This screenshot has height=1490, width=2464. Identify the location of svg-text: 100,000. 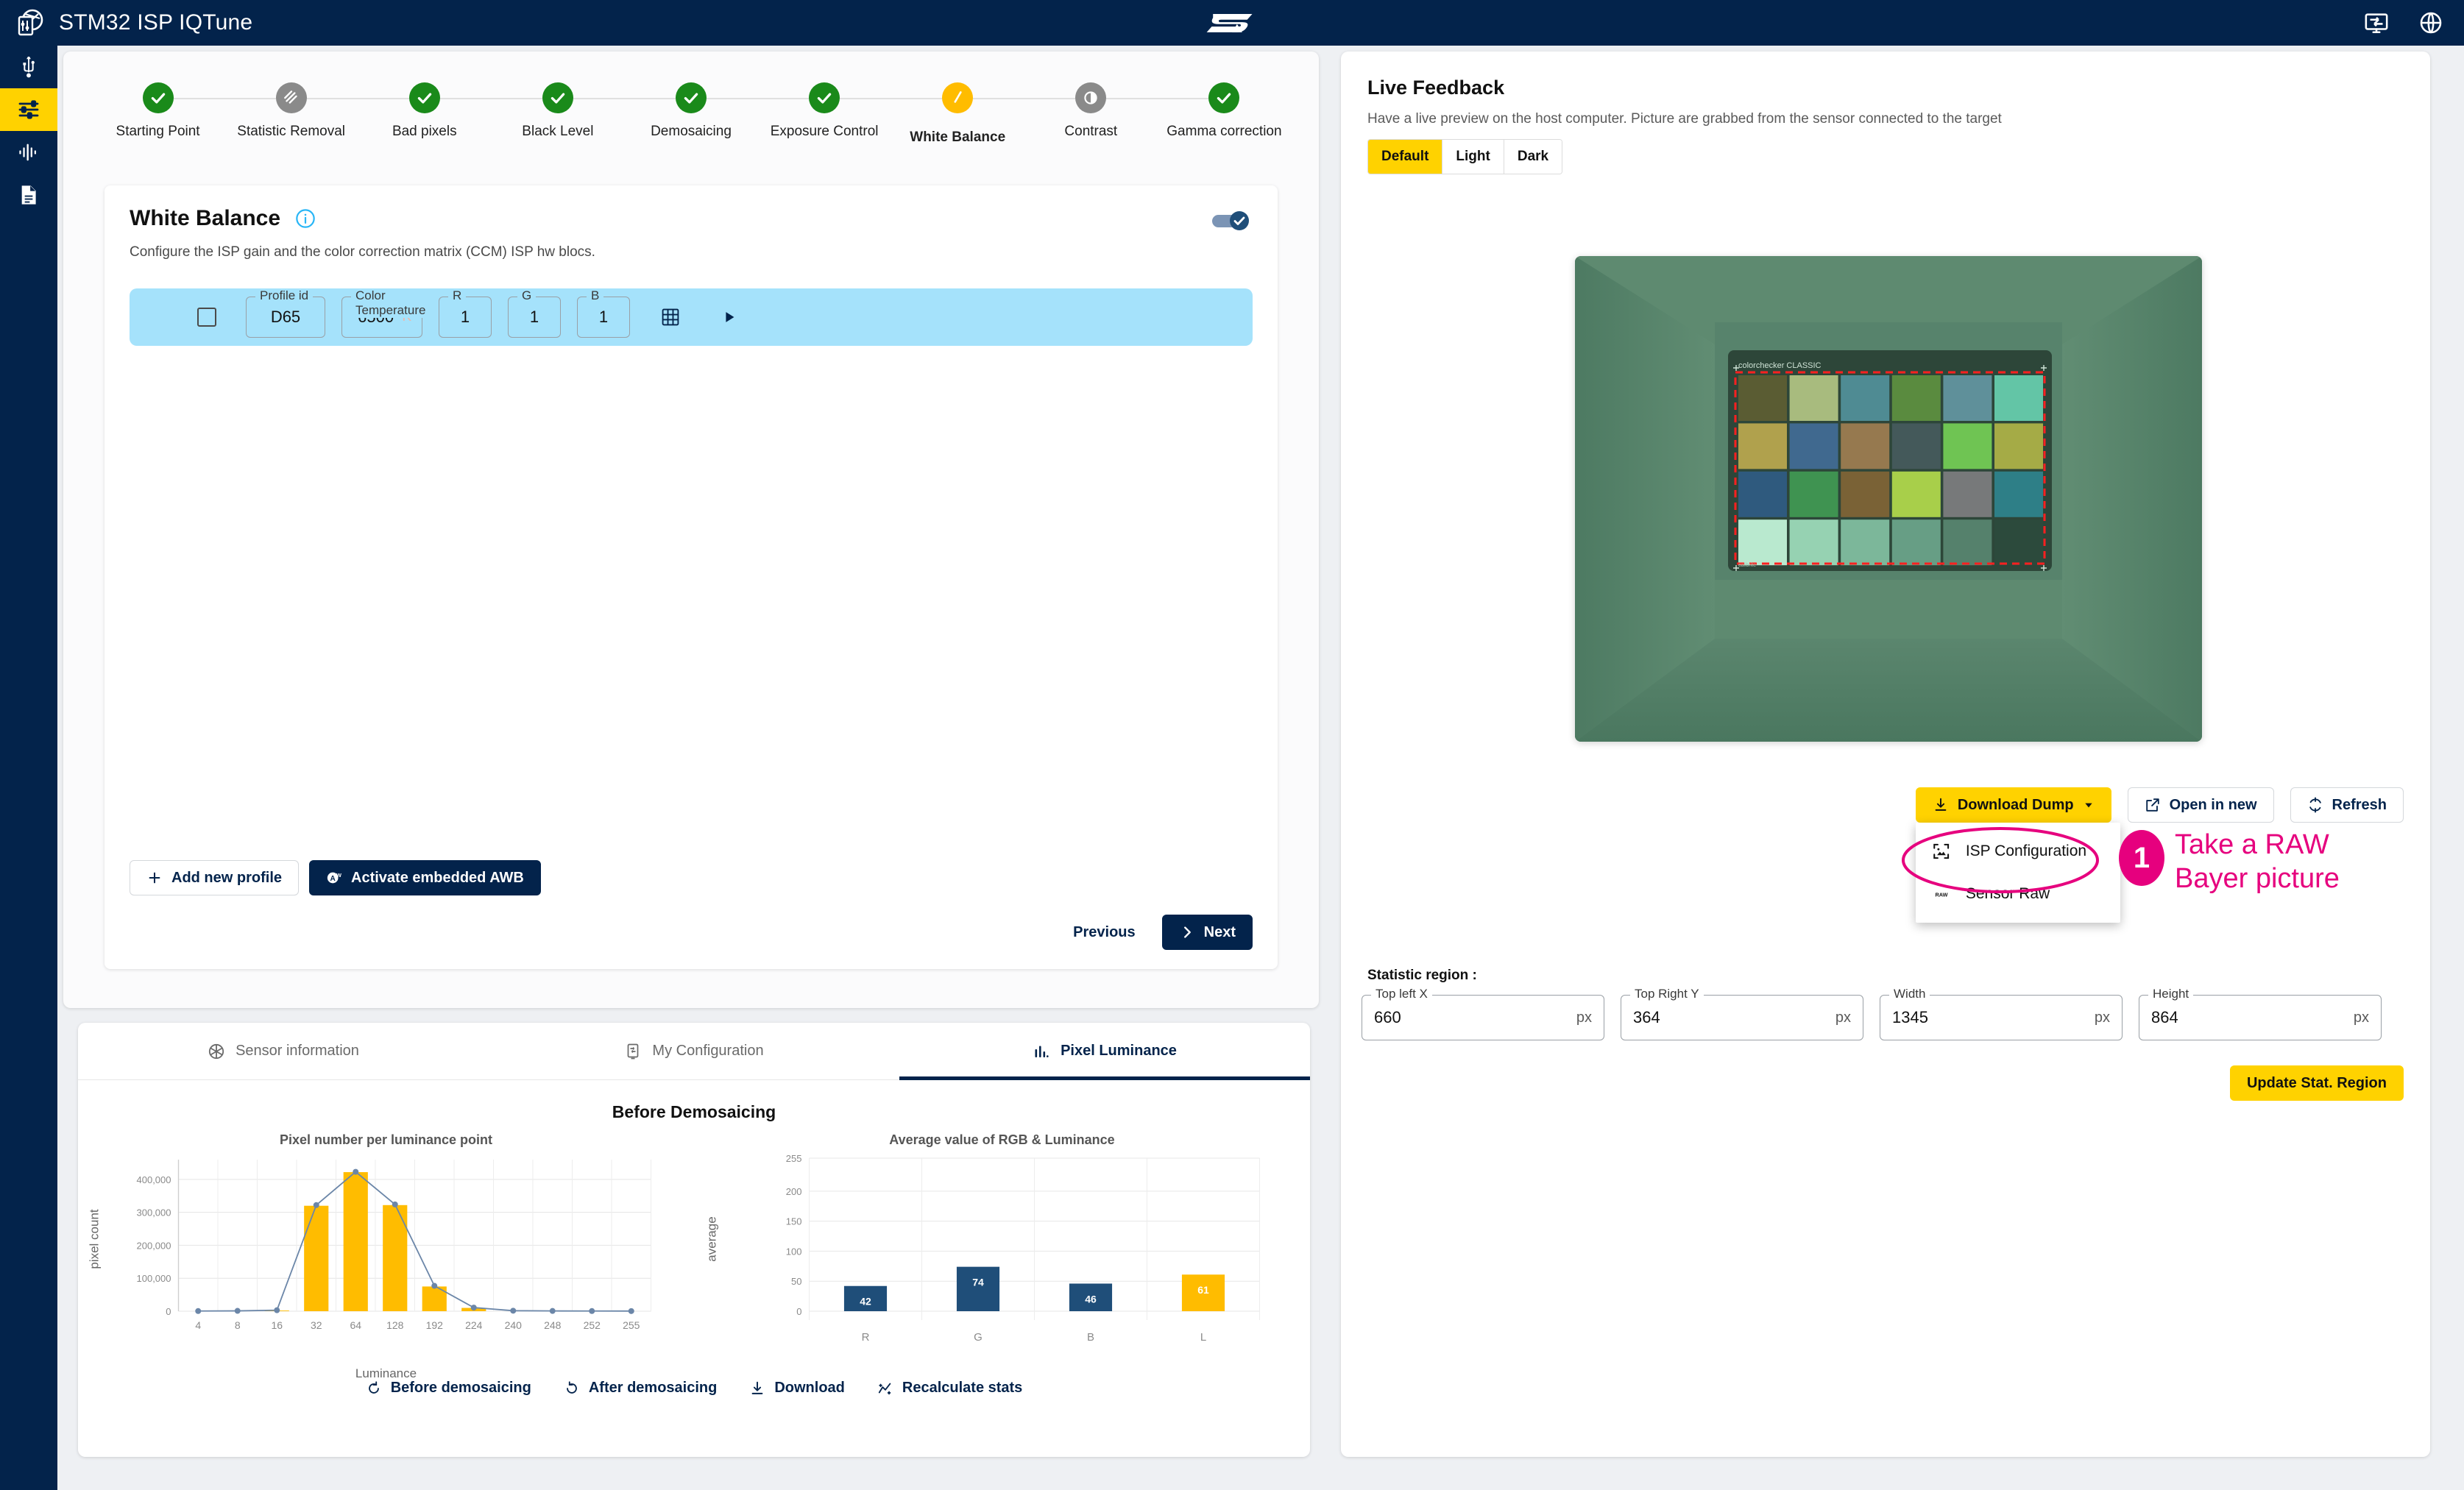
(154, 1279).